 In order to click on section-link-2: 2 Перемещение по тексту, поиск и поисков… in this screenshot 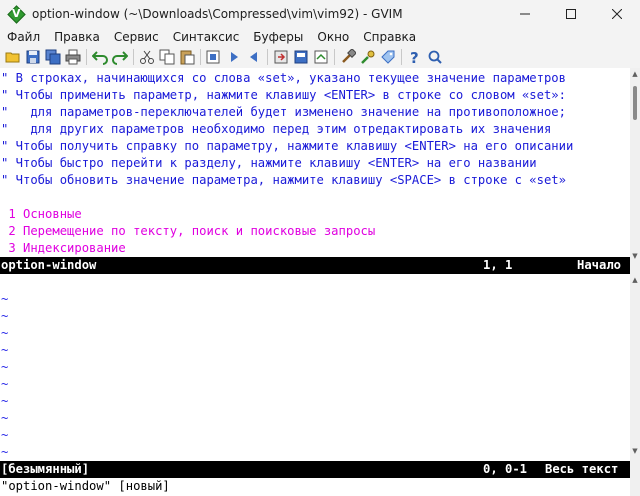, I will do `click(188, 231)`.